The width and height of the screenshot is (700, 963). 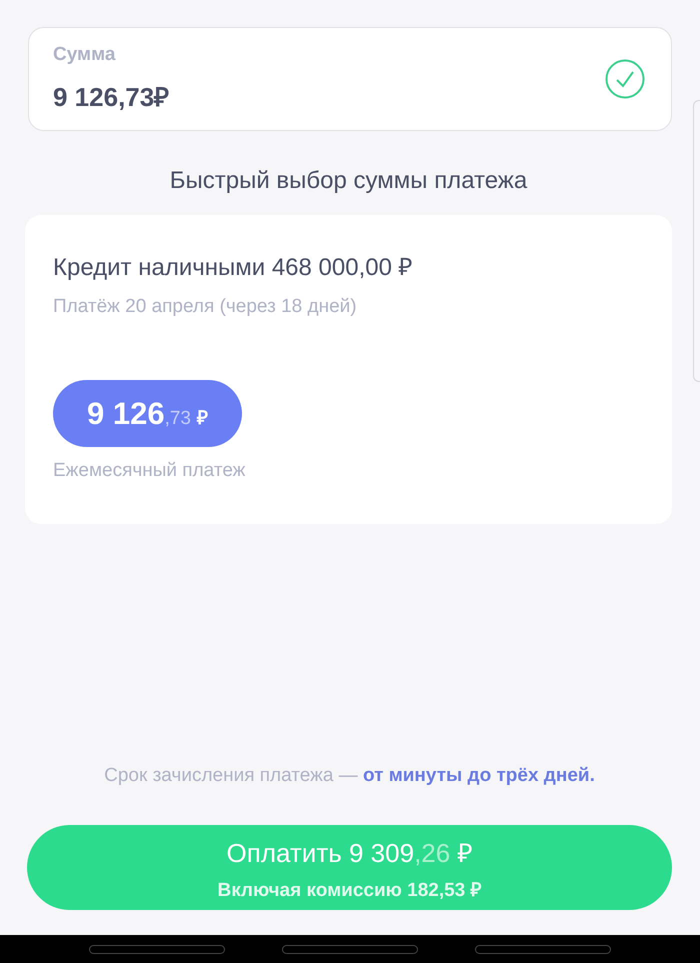 I want to click on loan-title: Кредит наличными 468 000,00 ₽, so click(x=233, y=267).